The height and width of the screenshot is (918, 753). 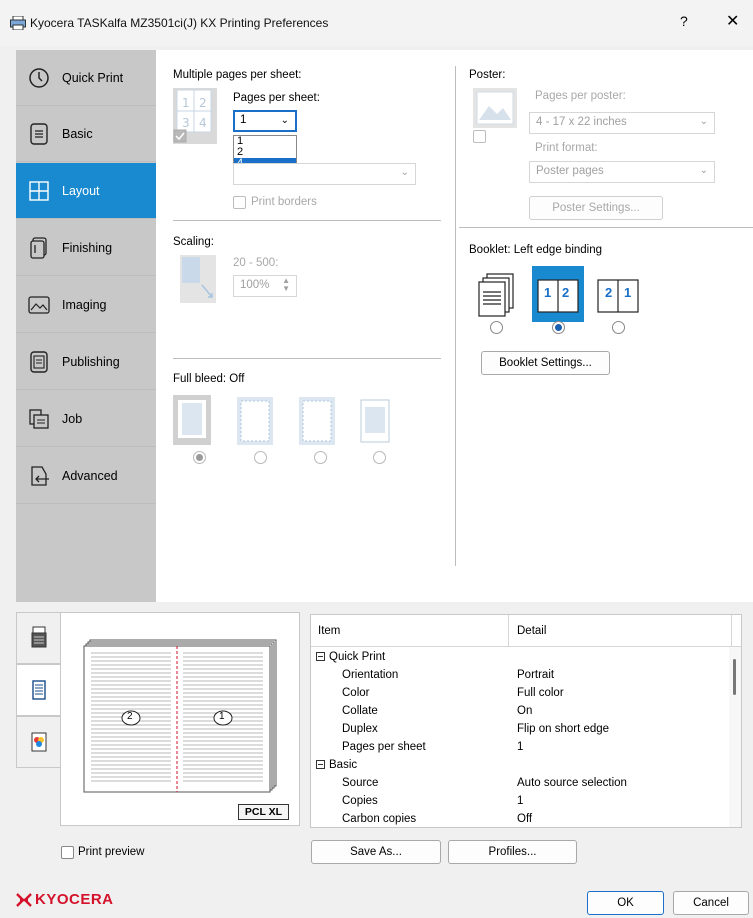 What do you see at coordinates (525, 711) in the screenshot?
I see `table-cell-detail: On` at bounding box center [525, 711].